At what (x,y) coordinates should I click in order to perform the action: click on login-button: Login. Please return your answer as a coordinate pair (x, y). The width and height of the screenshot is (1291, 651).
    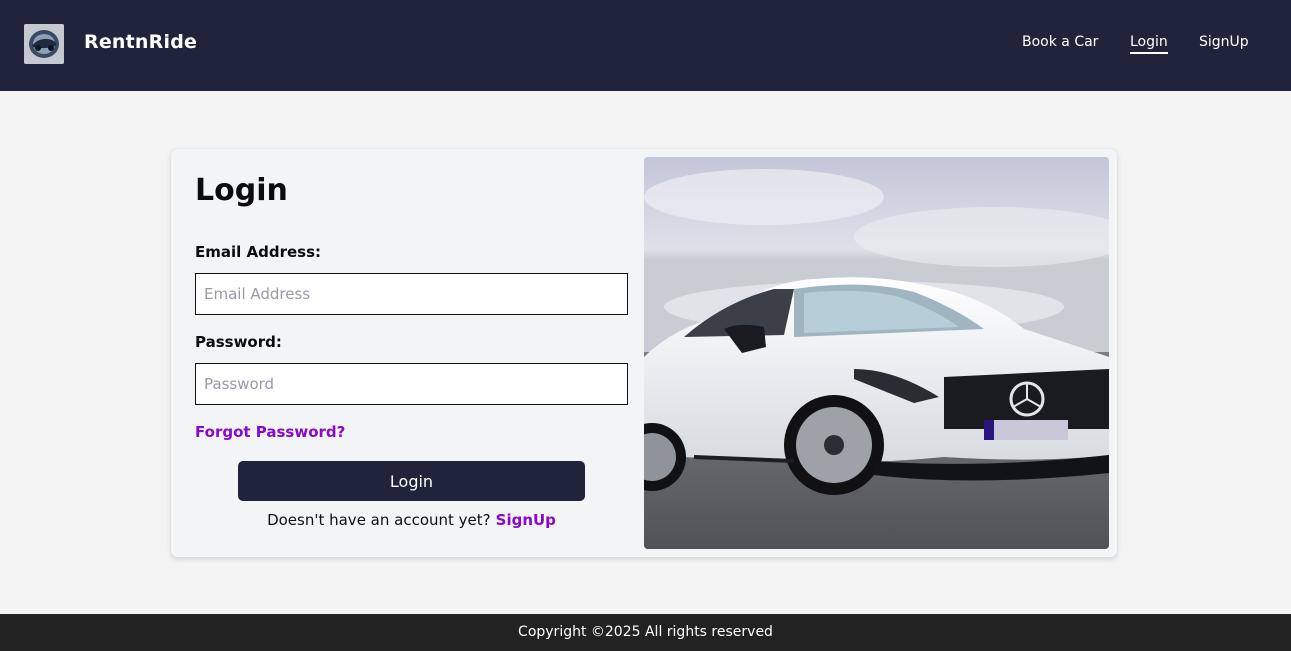
    Looking at the image, I should click on (411, 481).